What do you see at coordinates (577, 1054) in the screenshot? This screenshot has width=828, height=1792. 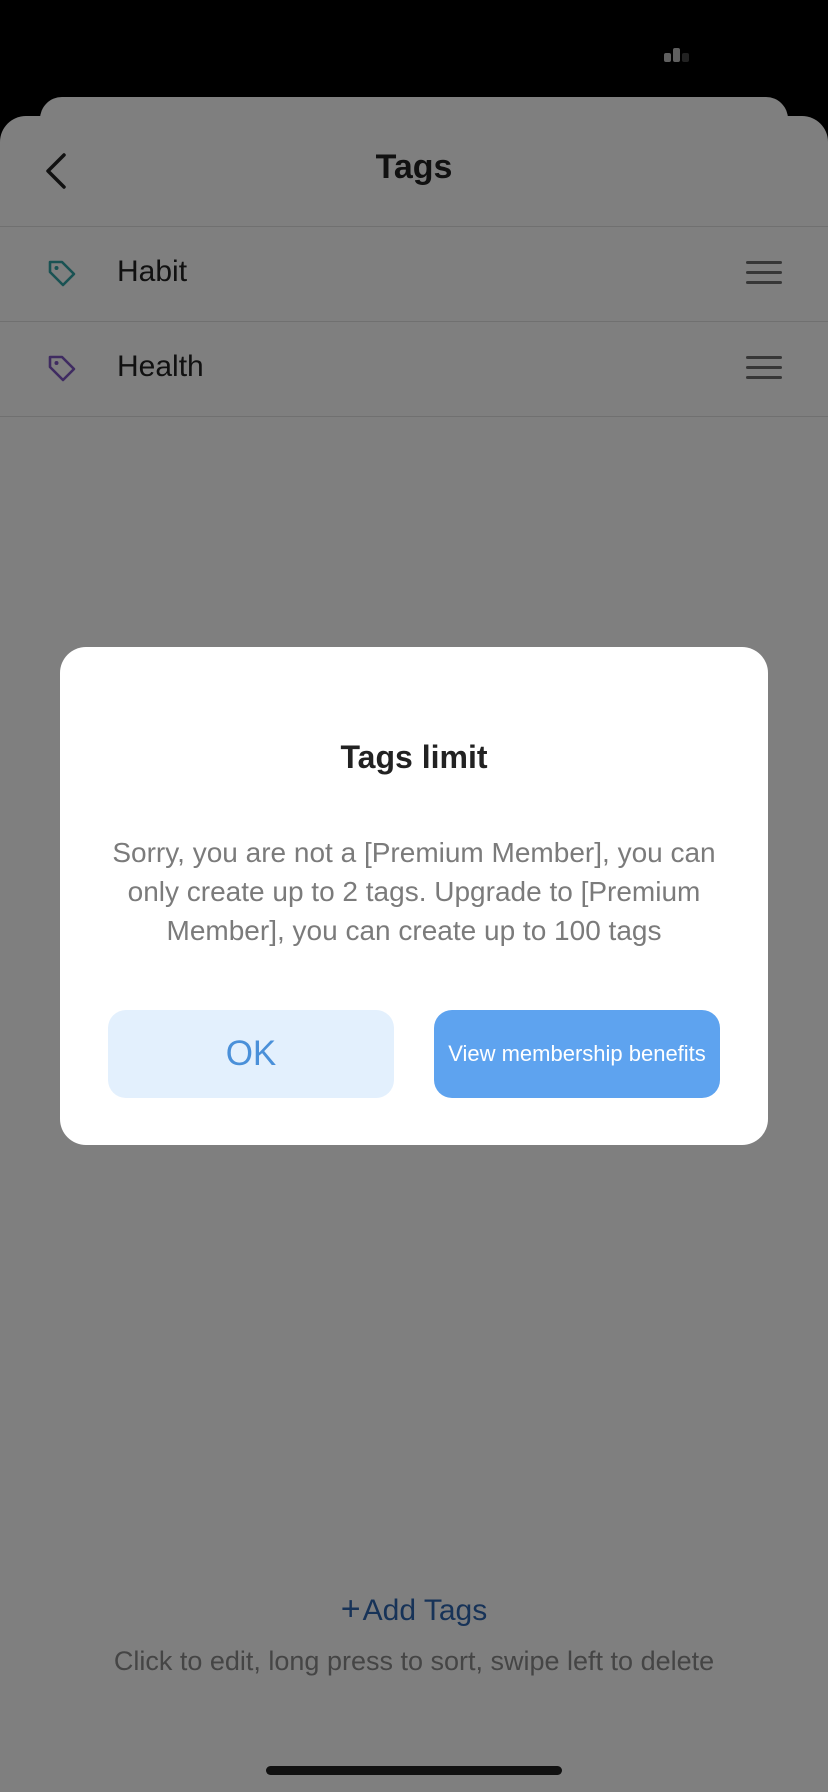 I see `view-membership-benefits-button: View membership benefits` at bounding box center [577, 1054].